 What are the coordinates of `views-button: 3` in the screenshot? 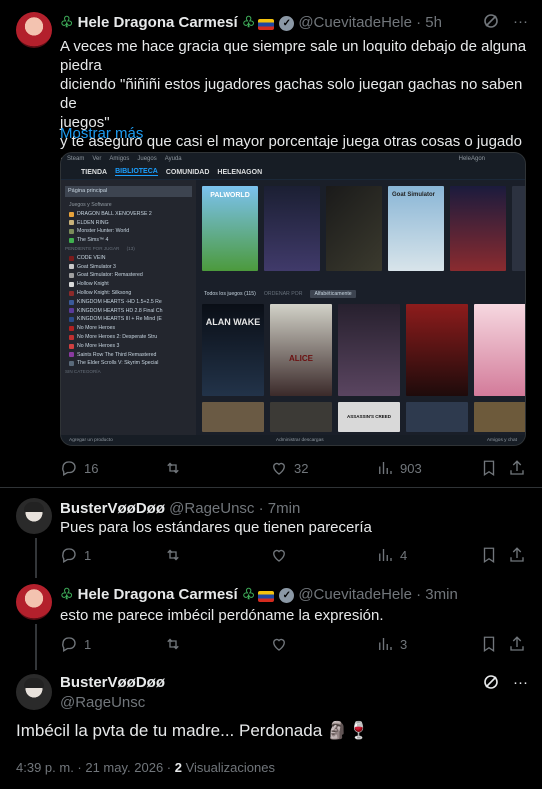 It's located at (391, 644).